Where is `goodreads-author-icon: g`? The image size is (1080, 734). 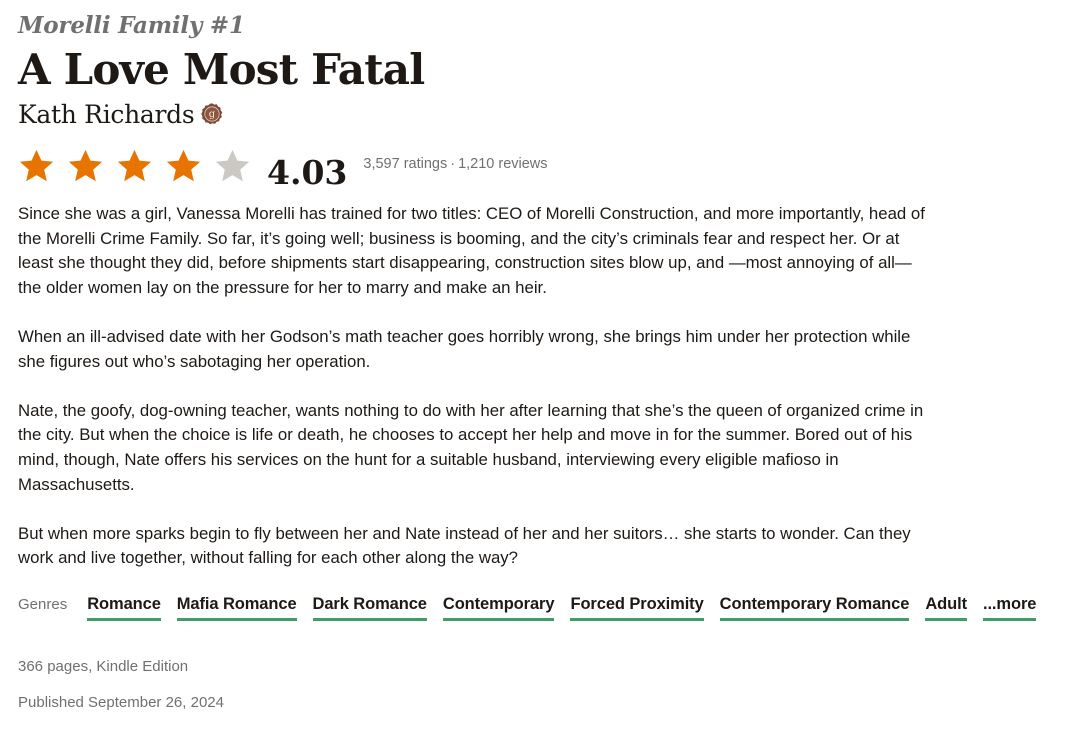 goodreads-author-icon: g is located at coordinates (212, 114).